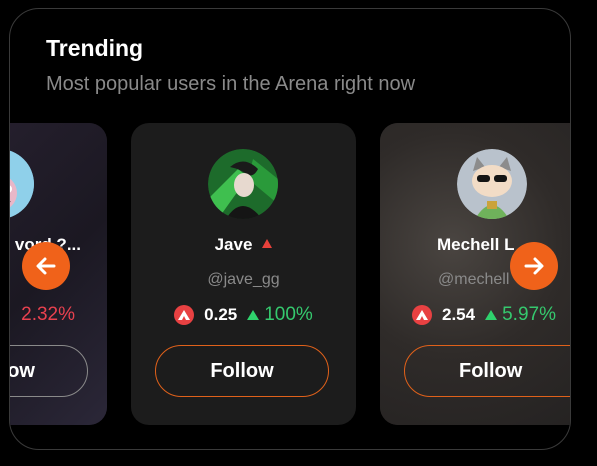 The height and width of the screenshot is (466, 597). I want to click on arrow-right-icon, so click(534, 266).